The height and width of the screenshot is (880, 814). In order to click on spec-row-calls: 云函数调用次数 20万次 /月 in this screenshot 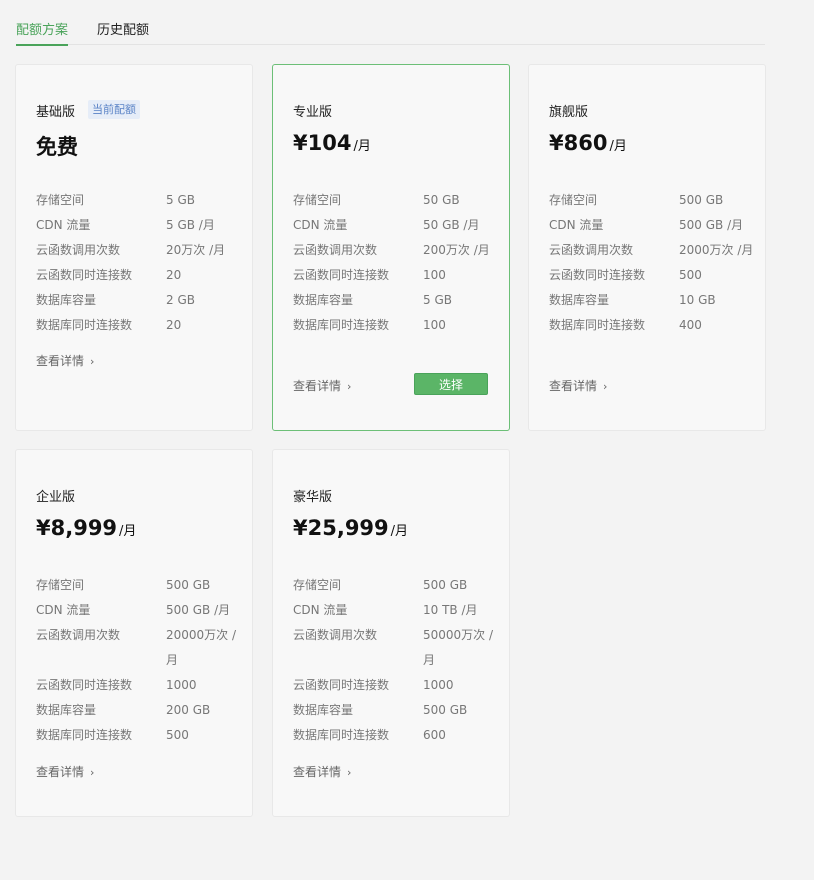, I will do `click(138, 250)`.